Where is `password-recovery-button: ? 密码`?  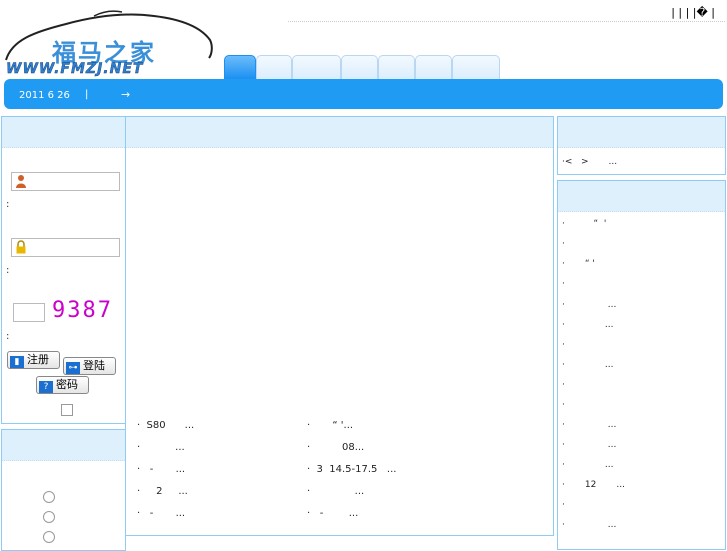
password-recovery-button: ? 密码 is located at coordinates (62, 385).